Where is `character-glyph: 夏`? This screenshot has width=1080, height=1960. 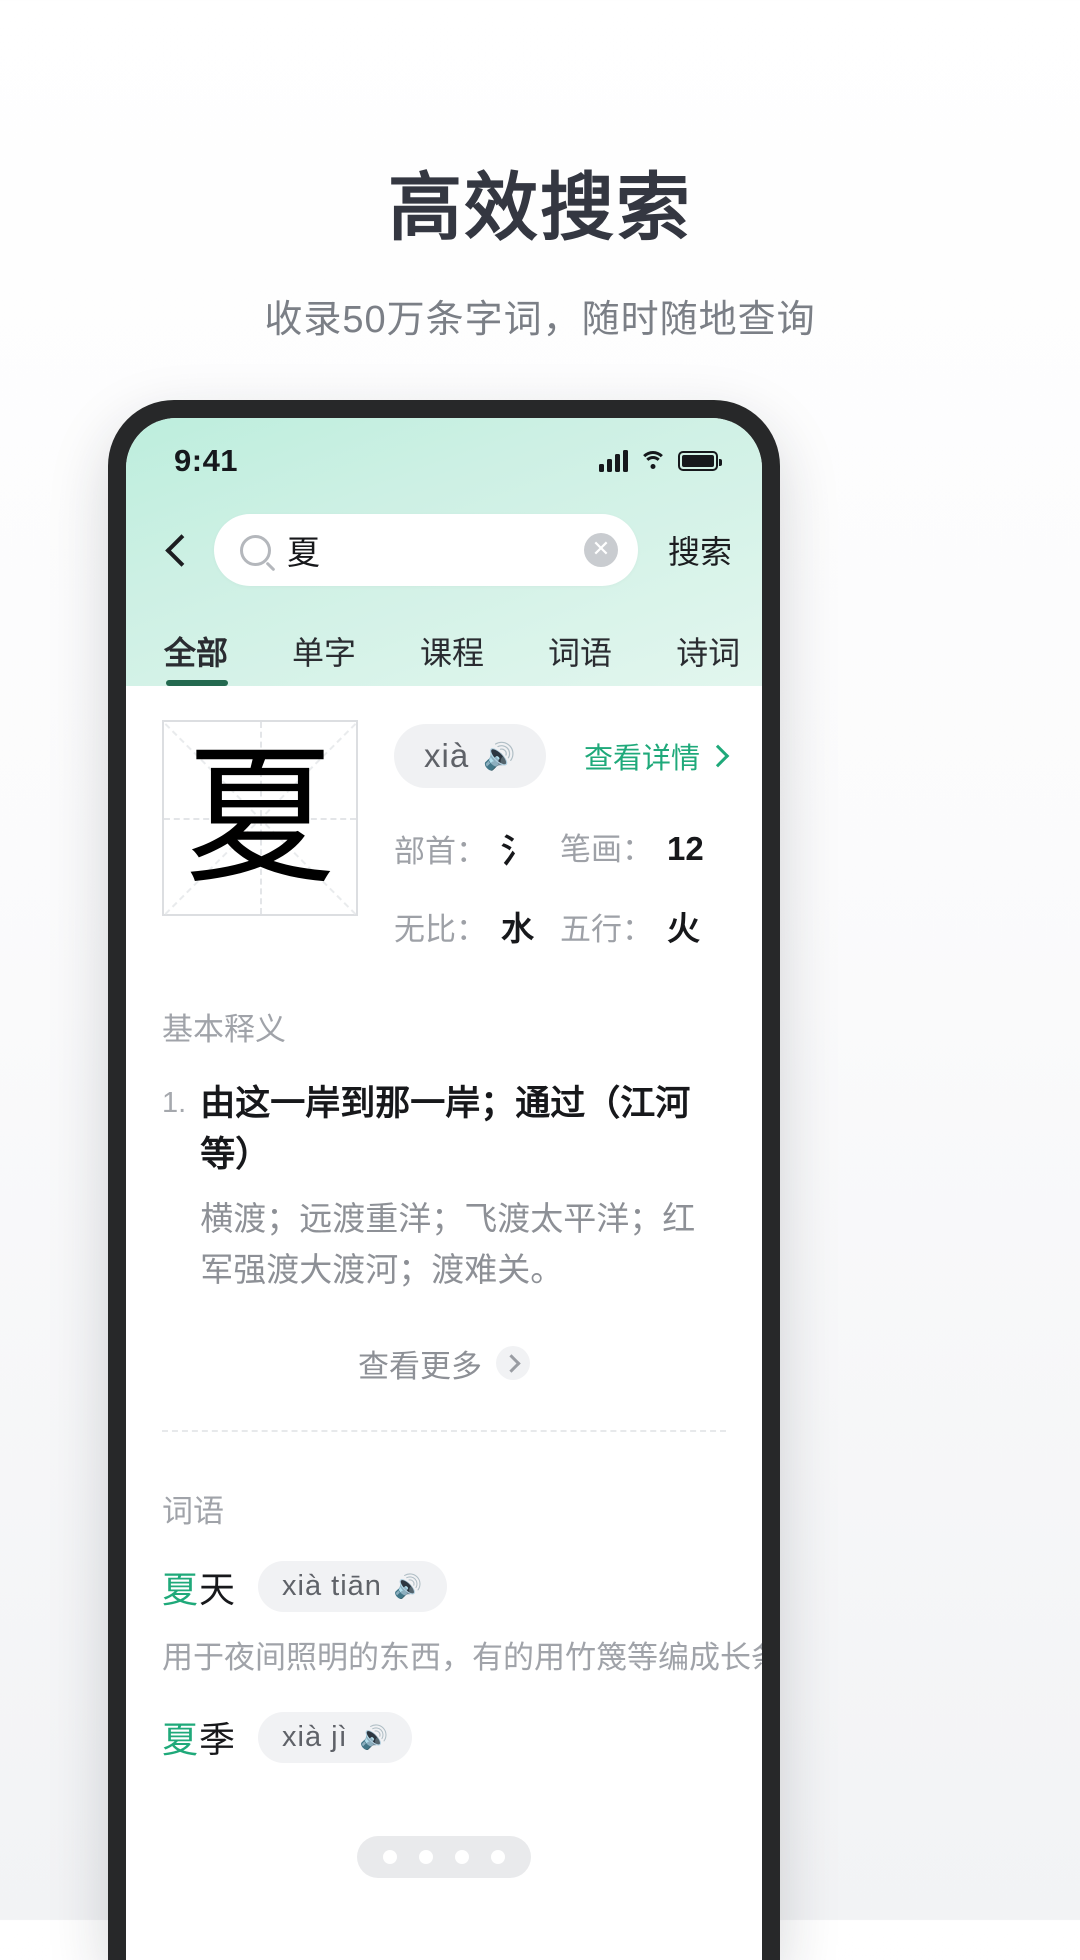
character-glyph: 夏 is located at coordinates (259, 818).